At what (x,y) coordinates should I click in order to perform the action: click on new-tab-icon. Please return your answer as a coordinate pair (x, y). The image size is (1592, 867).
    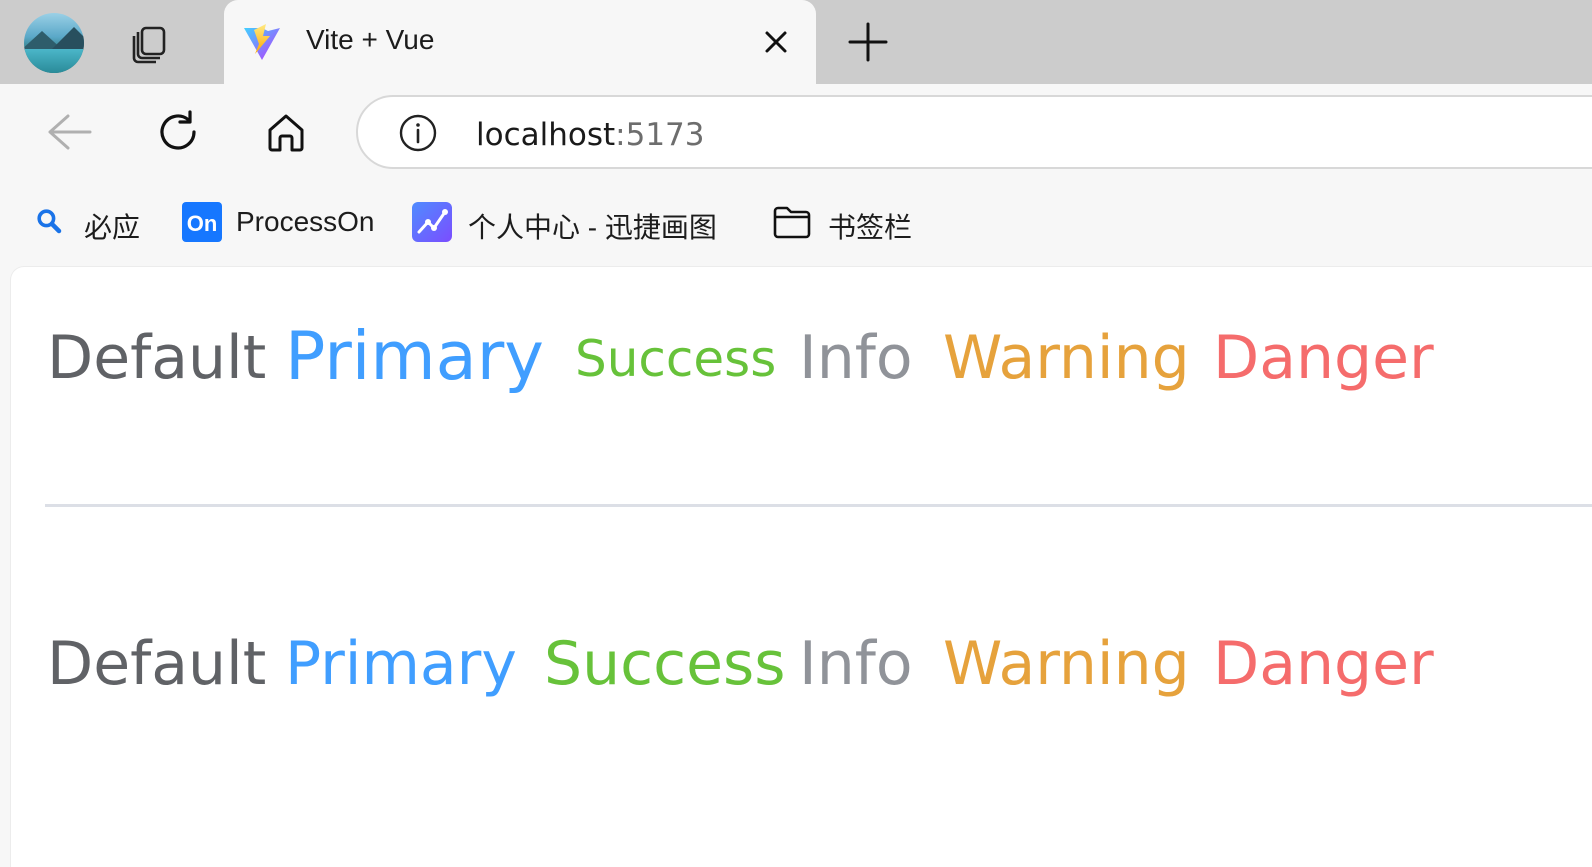
    Looking at the image, I should click on (868, 42).